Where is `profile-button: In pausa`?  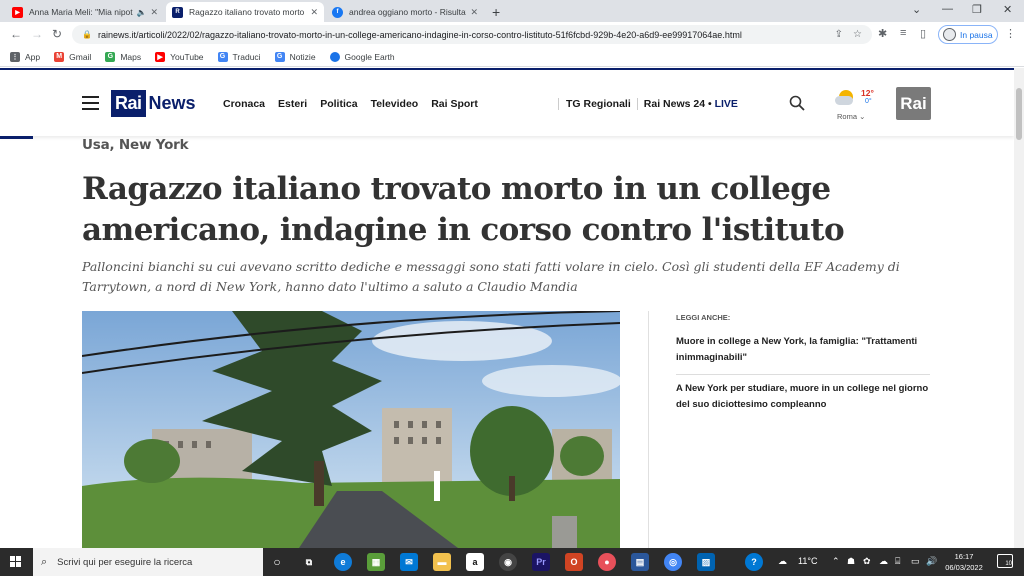 profile-button: In pausa is located at coordinates (968, 34).